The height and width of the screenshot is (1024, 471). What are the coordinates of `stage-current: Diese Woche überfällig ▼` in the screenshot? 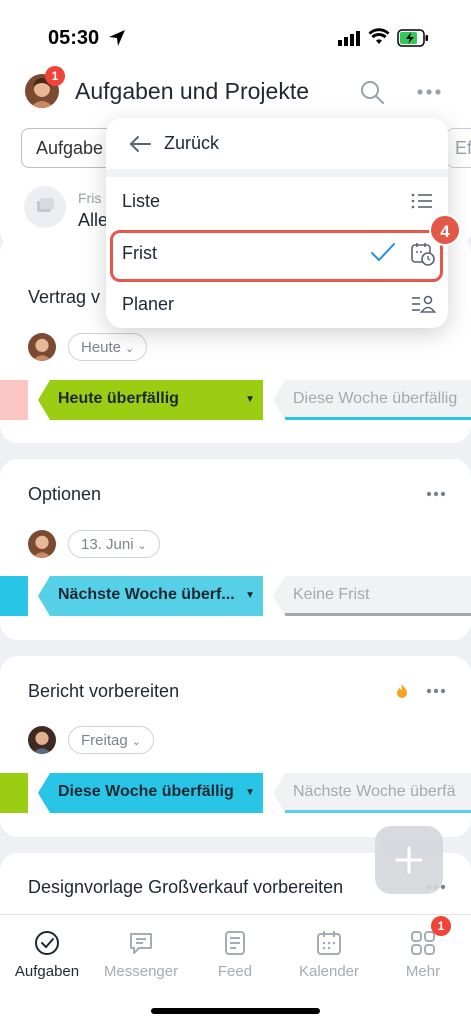 It's located at (150, 793).